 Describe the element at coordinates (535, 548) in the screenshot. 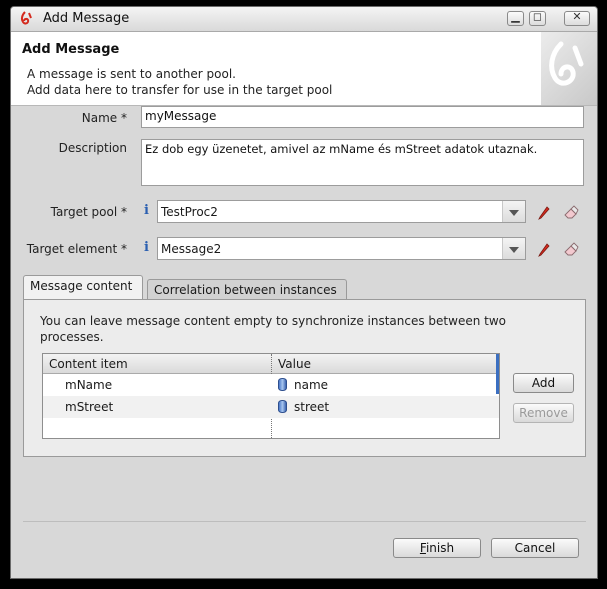

I see `cancel-button: Cancel` at that location.